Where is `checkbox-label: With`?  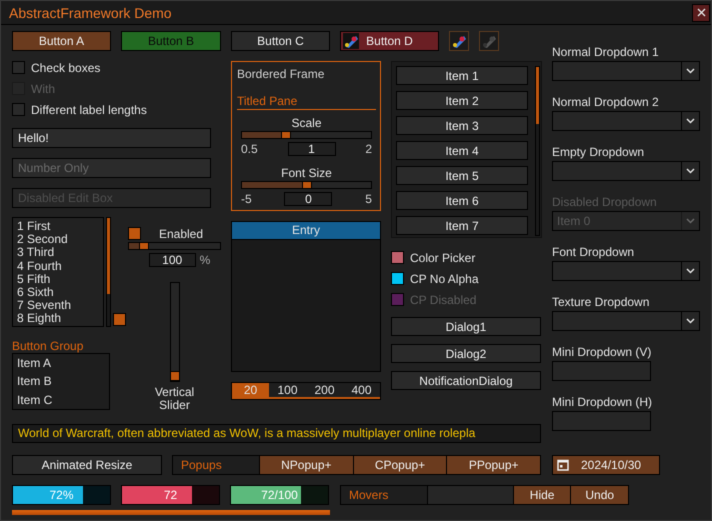 checkbox-label: With is located at coordinates (43, 89).